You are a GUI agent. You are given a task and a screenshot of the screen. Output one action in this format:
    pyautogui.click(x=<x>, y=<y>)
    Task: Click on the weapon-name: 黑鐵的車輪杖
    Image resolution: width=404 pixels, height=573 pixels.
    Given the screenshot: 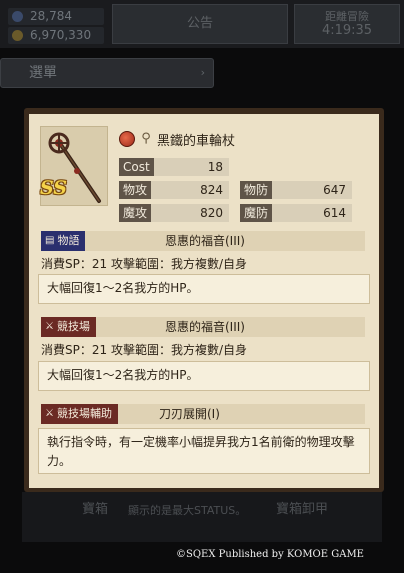 What is the action you would take?
    pyautogui.click(x=196, y=141)
    